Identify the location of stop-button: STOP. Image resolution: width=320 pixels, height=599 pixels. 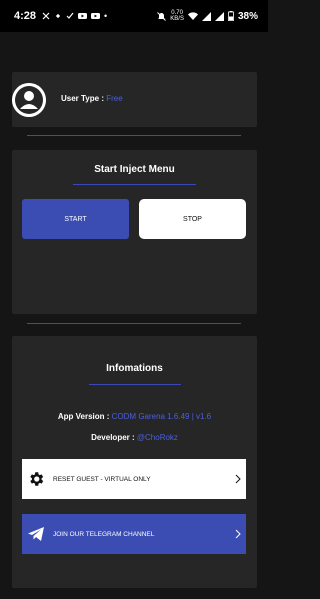
(192, 219).